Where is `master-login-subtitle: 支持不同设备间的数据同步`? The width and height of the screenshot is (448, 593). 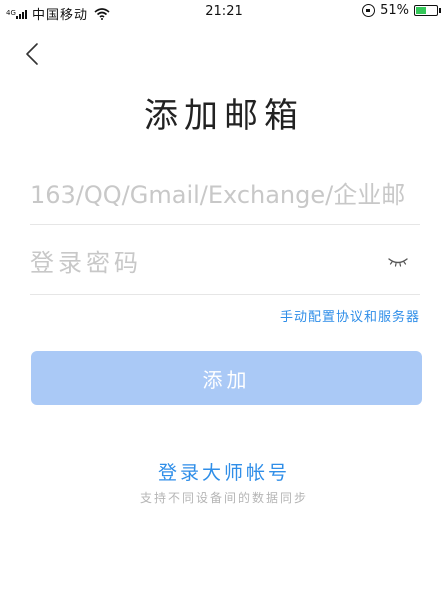
master-login-subtitle: 支持不同设备间的数据同步 is located at coordinates (223, 498).